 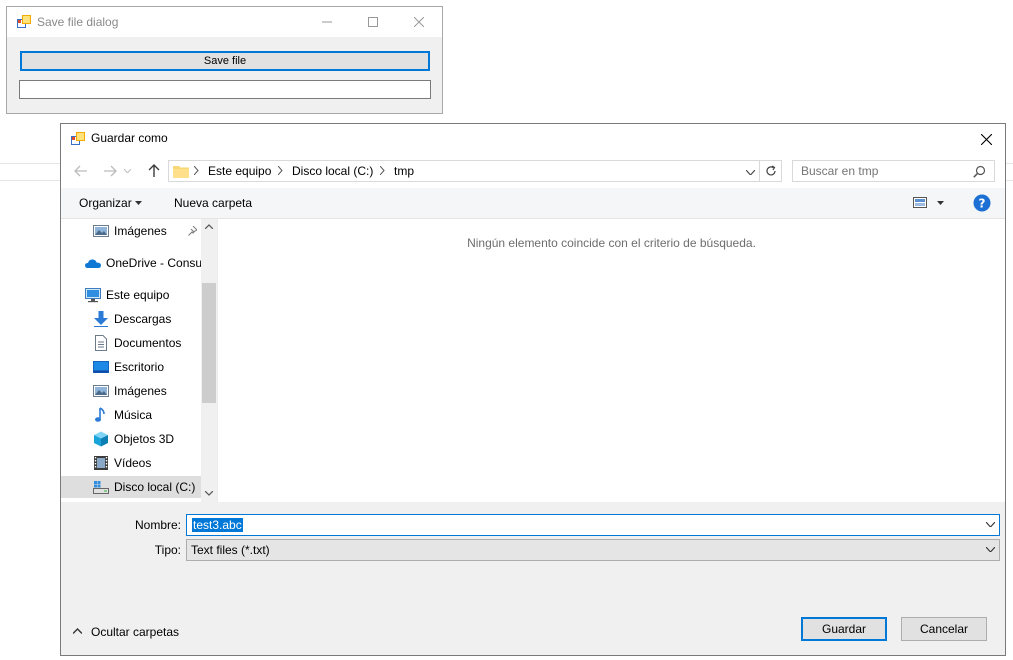 I want to click on nav-item-label: Escritorio, so click(x=139, y=367).